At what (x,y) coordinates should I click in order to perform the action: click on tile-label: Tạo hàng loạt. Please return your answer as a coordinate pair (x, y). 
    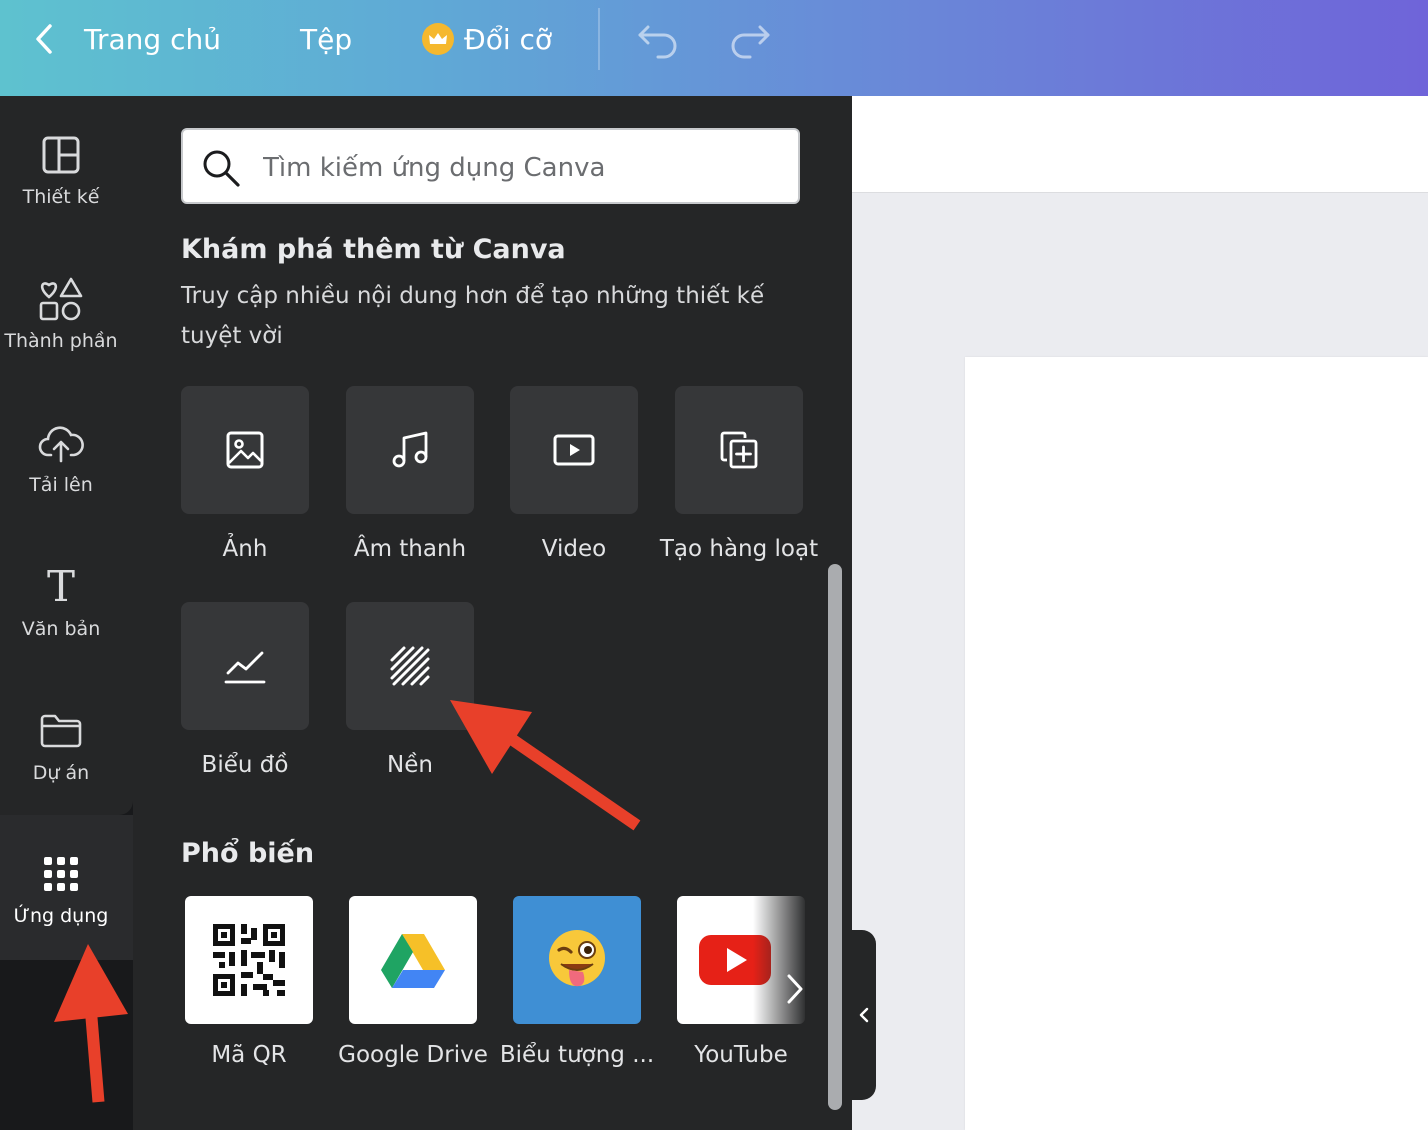
    Looking at the image, I should click on (739, 549).